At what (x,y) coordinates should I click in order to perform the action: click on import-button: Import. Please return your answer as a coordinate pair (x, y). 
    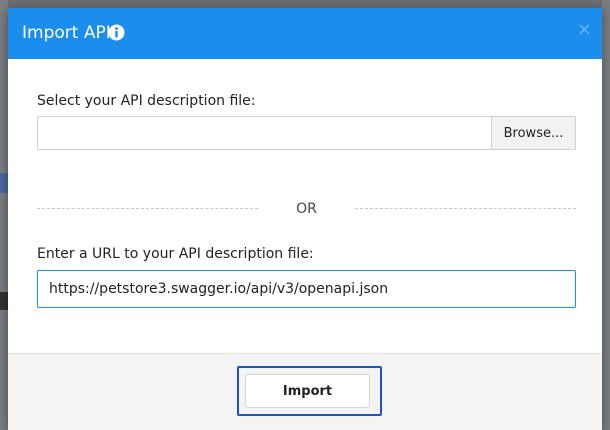
    Looking at the image, I should click on (307, 391).